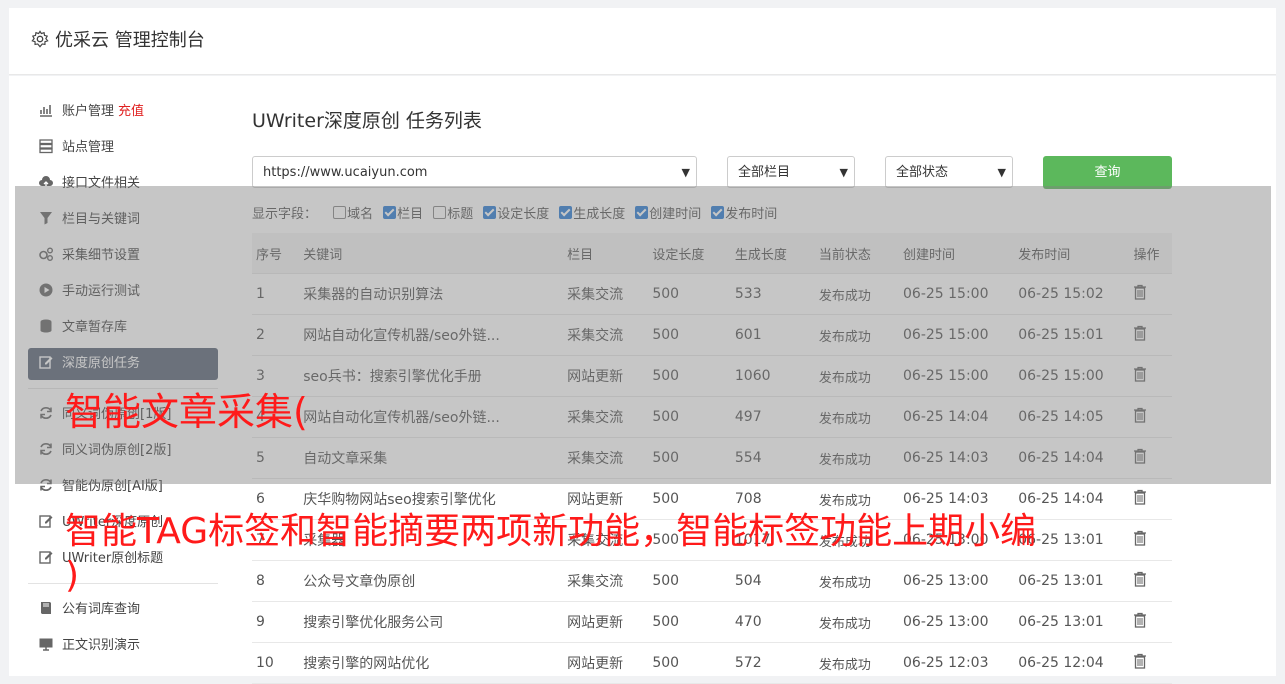  What do you see at coordinates (46, 218) in the screenshot?
I see `filter-icon` at bounding box center [46, 218].